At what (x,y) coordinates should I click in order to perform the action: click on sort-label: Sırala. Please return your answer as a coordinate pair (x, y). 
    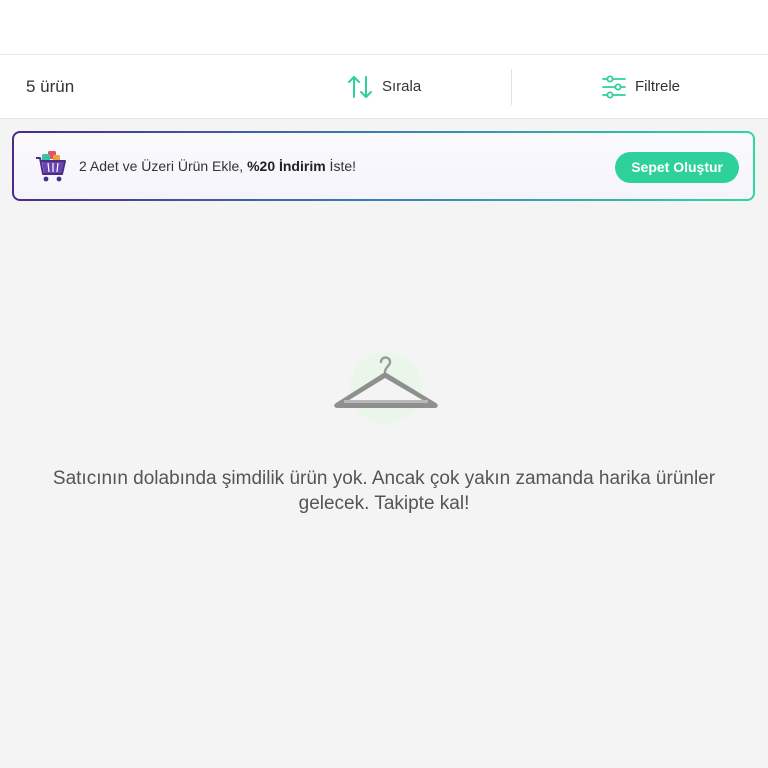
    Looking at the image, I should click on (402, 86).